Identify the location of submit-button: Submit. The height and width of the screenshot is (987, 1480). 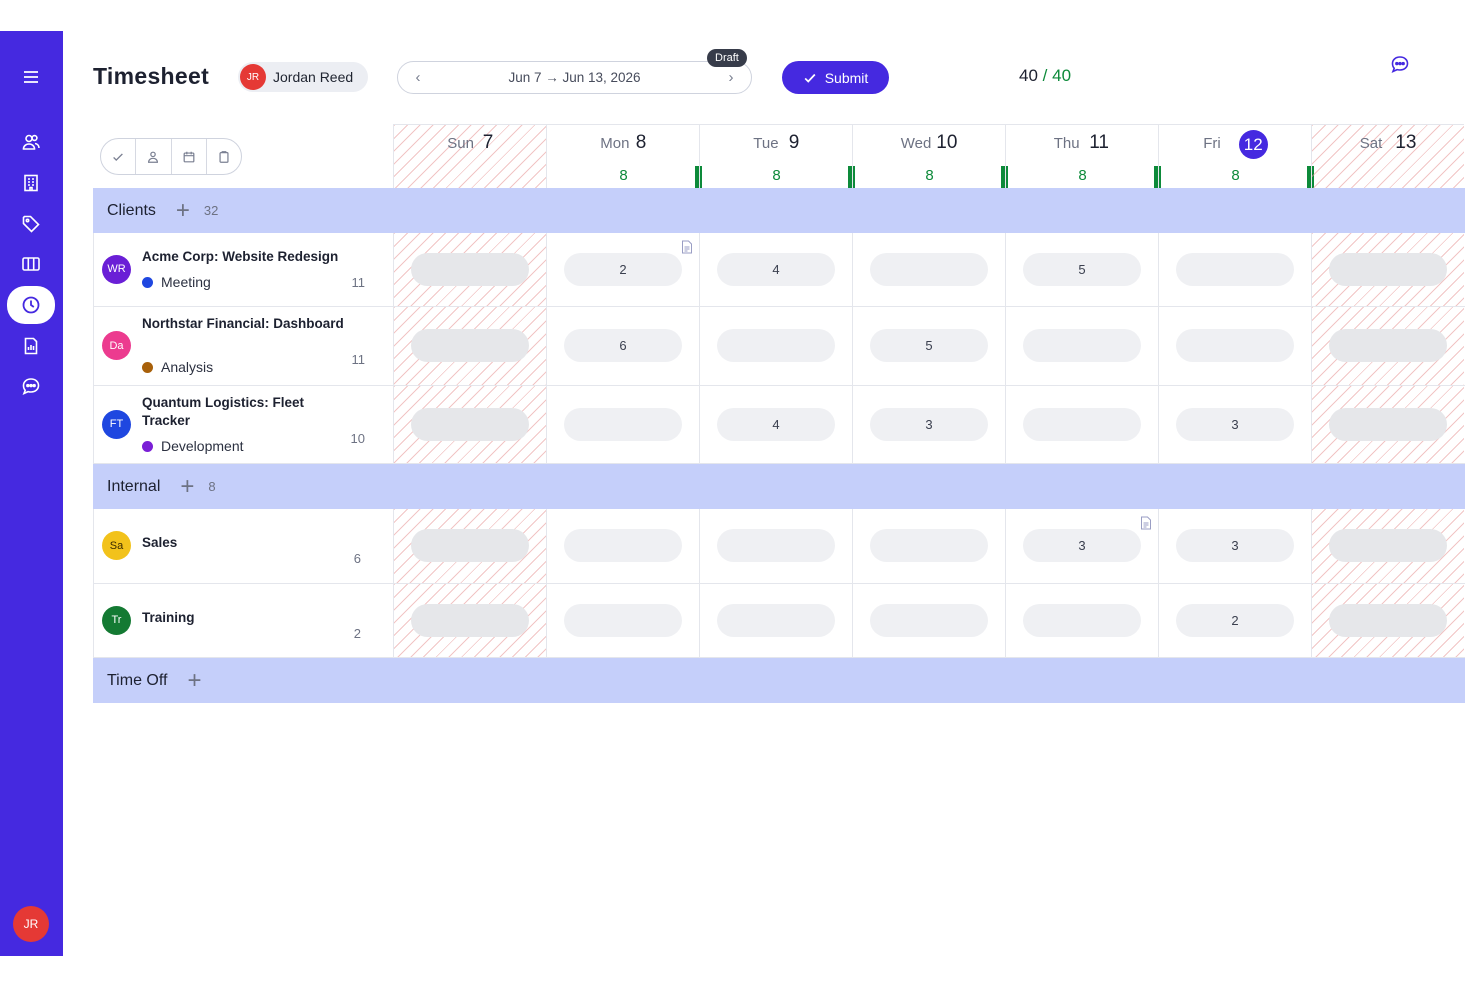
(835, 77).